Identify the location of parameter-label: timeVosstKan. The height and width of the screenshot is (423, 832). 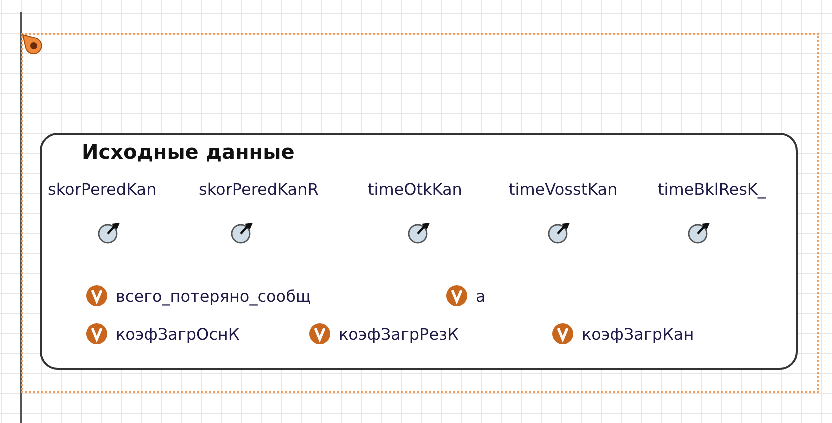
(563, 189).